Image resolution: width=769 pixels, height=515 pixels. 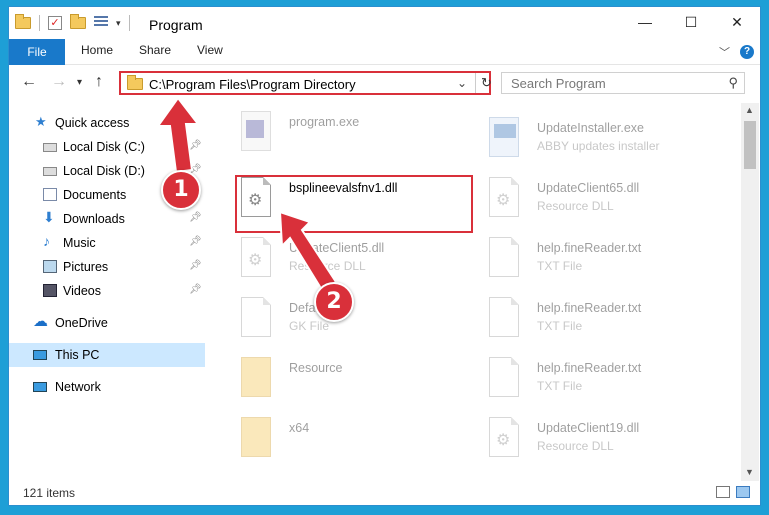 What do you see at coordinates (181, 190) in the screenshot?
I see `step-1-badge: 1` at bounding box center [181, 190].